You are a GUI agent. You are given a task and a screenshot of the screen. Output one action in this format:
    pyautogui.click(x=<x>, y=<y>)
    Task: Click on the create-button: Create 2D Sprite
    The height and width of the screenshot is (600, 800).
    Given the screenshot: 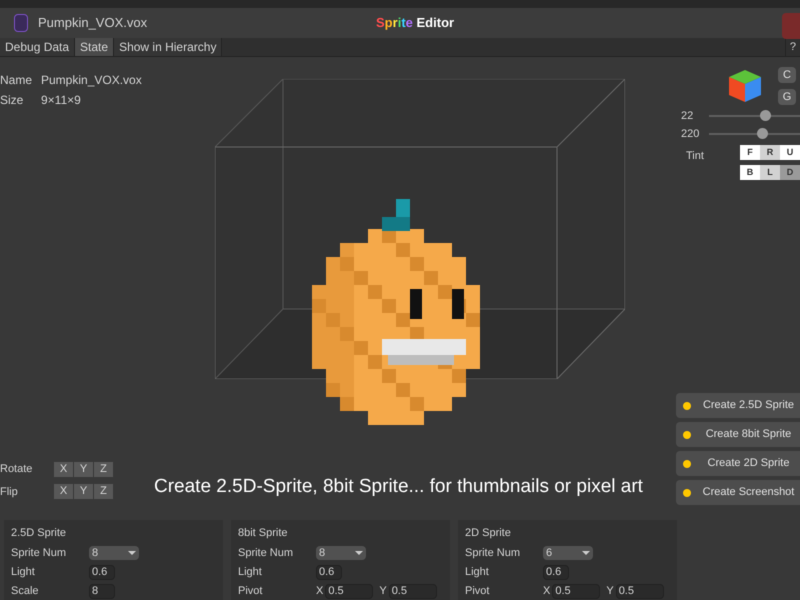 What is the action you would take?
    pyautogui.click(x=738, y=463)
    